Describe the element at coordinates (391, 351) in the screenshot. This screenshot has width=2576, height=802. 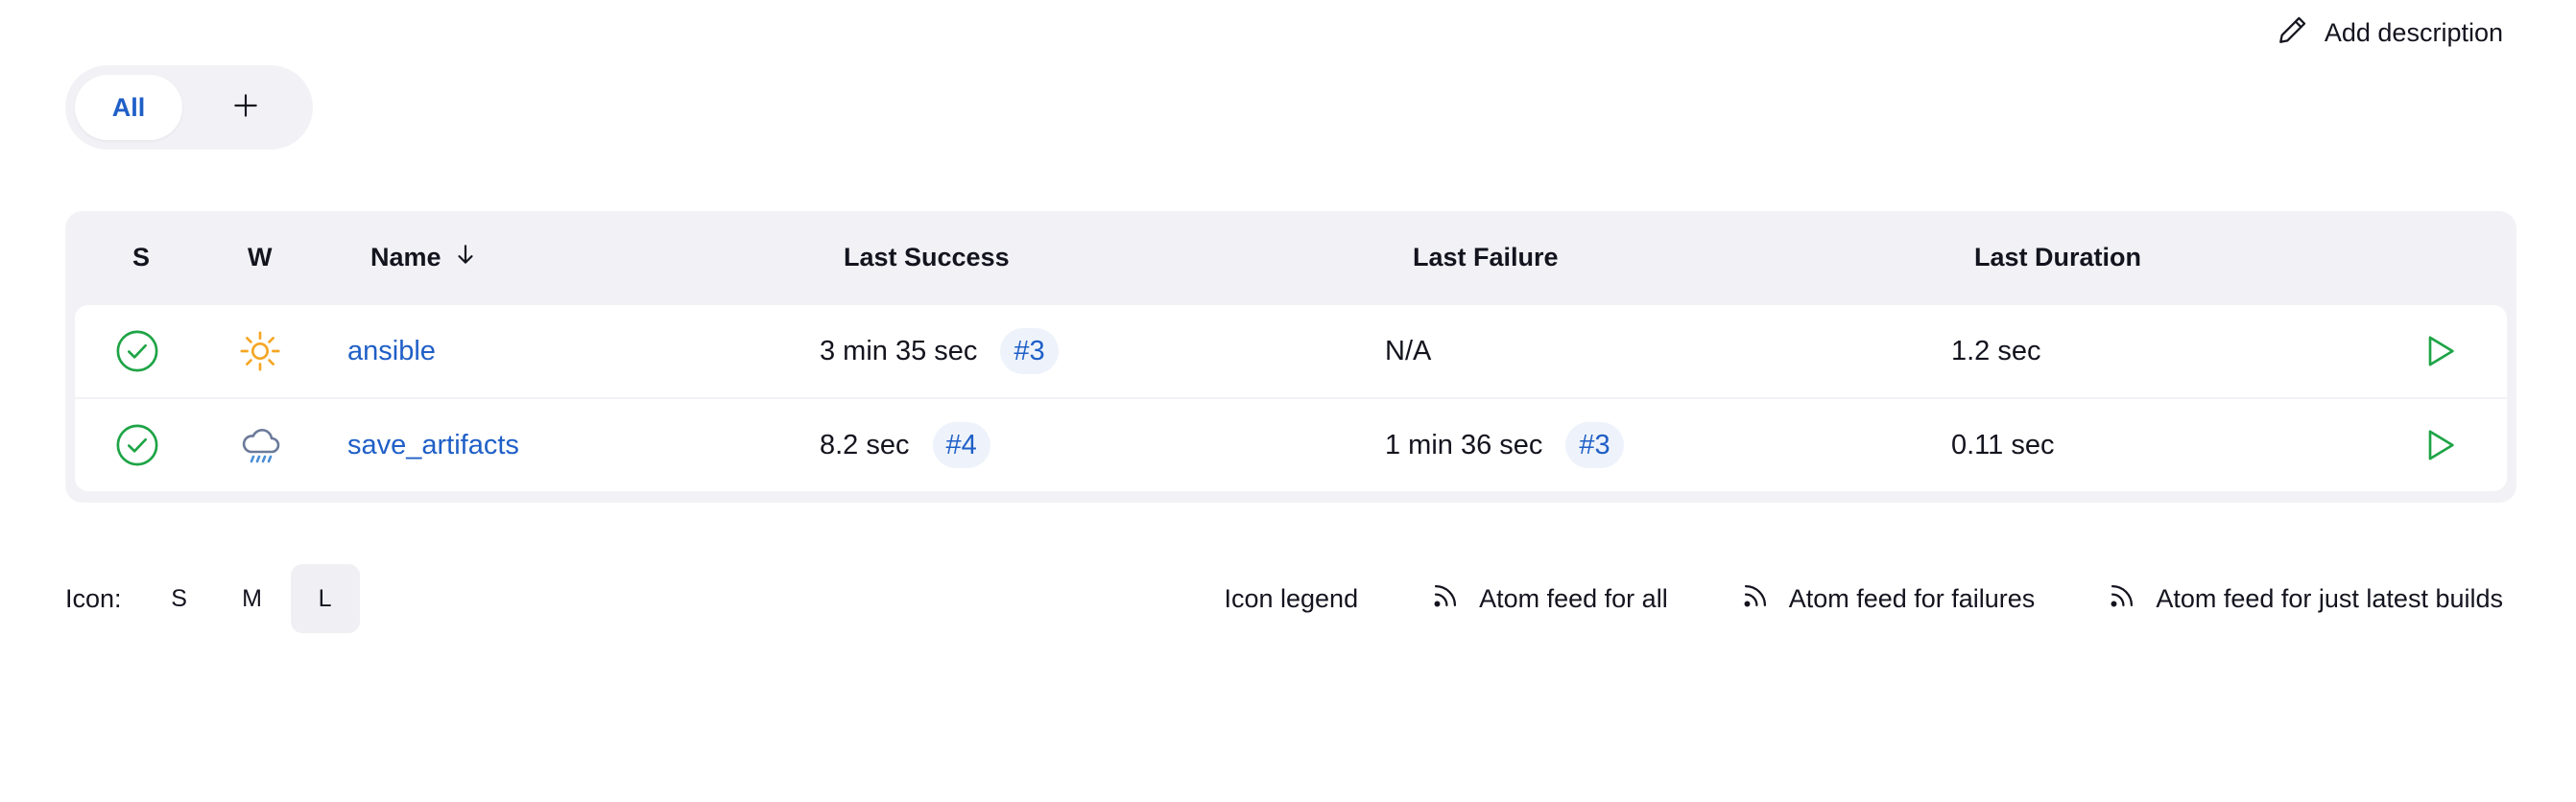
I see `job-link-ansible: ansible` at that location.